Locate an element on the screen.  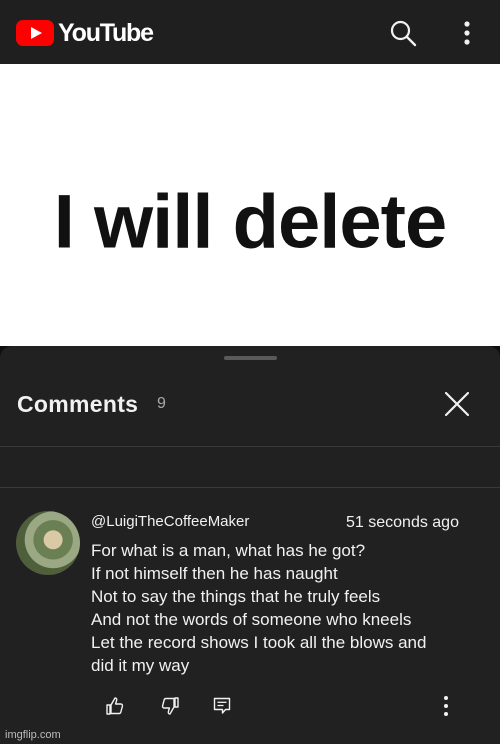
search-icon is located at coordinates (403, 33).